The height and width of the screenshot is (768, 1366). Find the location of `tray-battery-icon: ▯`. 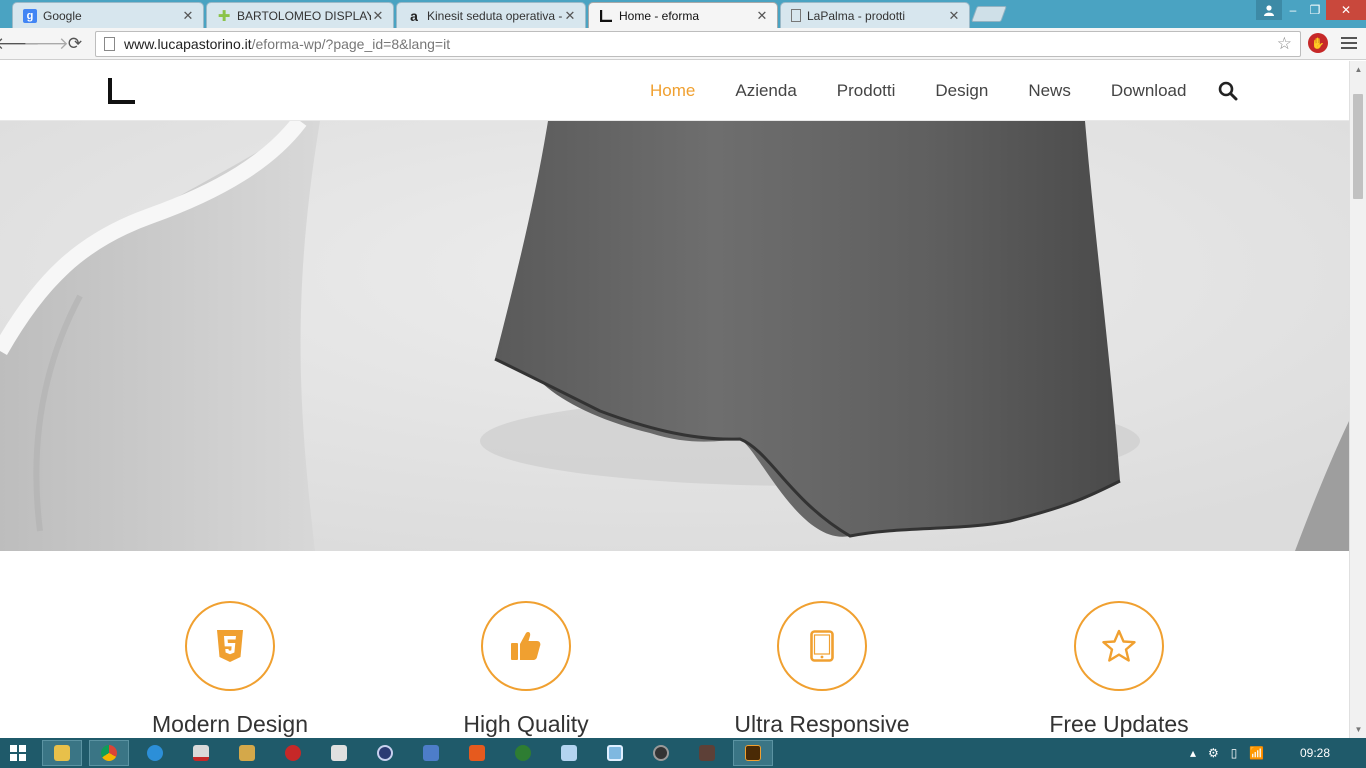

tray-battery-icon: ▯ is located at coordinates (1234, 753).